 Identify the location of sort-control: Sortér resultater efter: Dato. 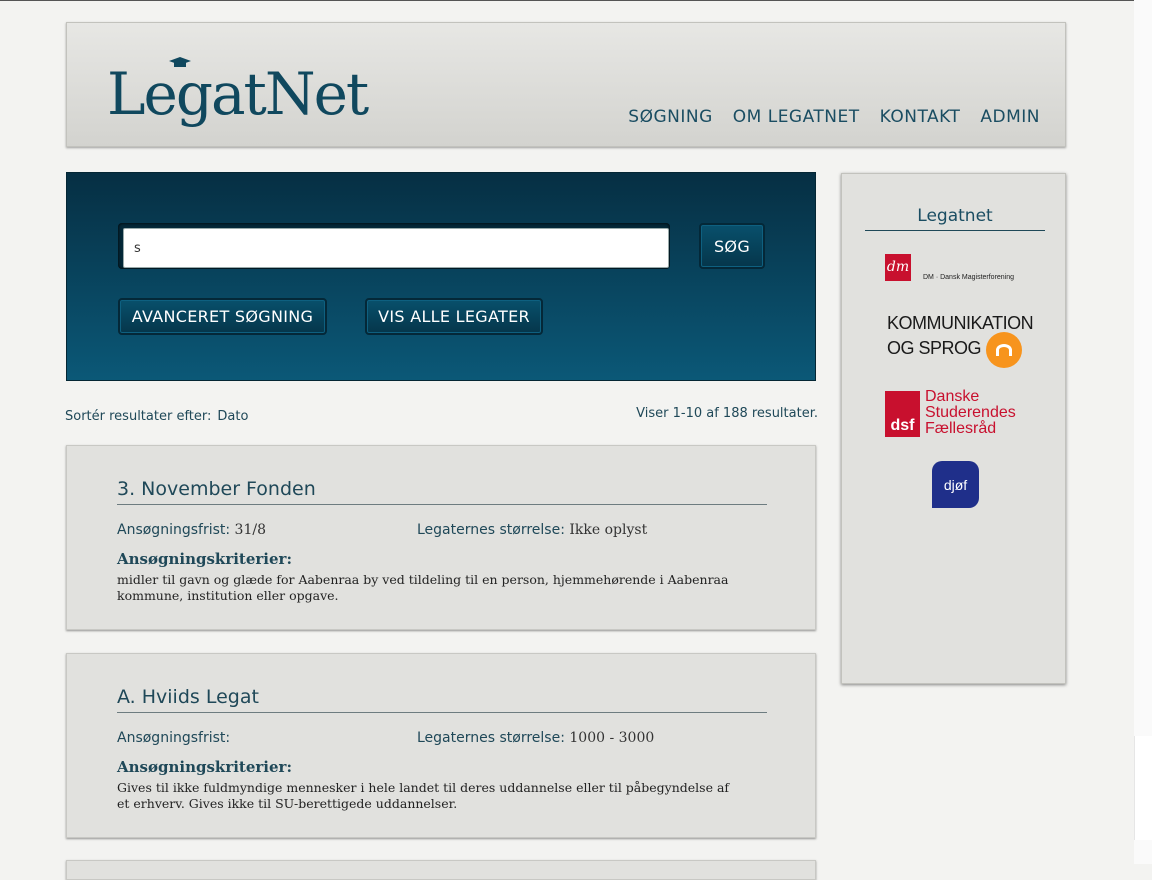
(156, 416).